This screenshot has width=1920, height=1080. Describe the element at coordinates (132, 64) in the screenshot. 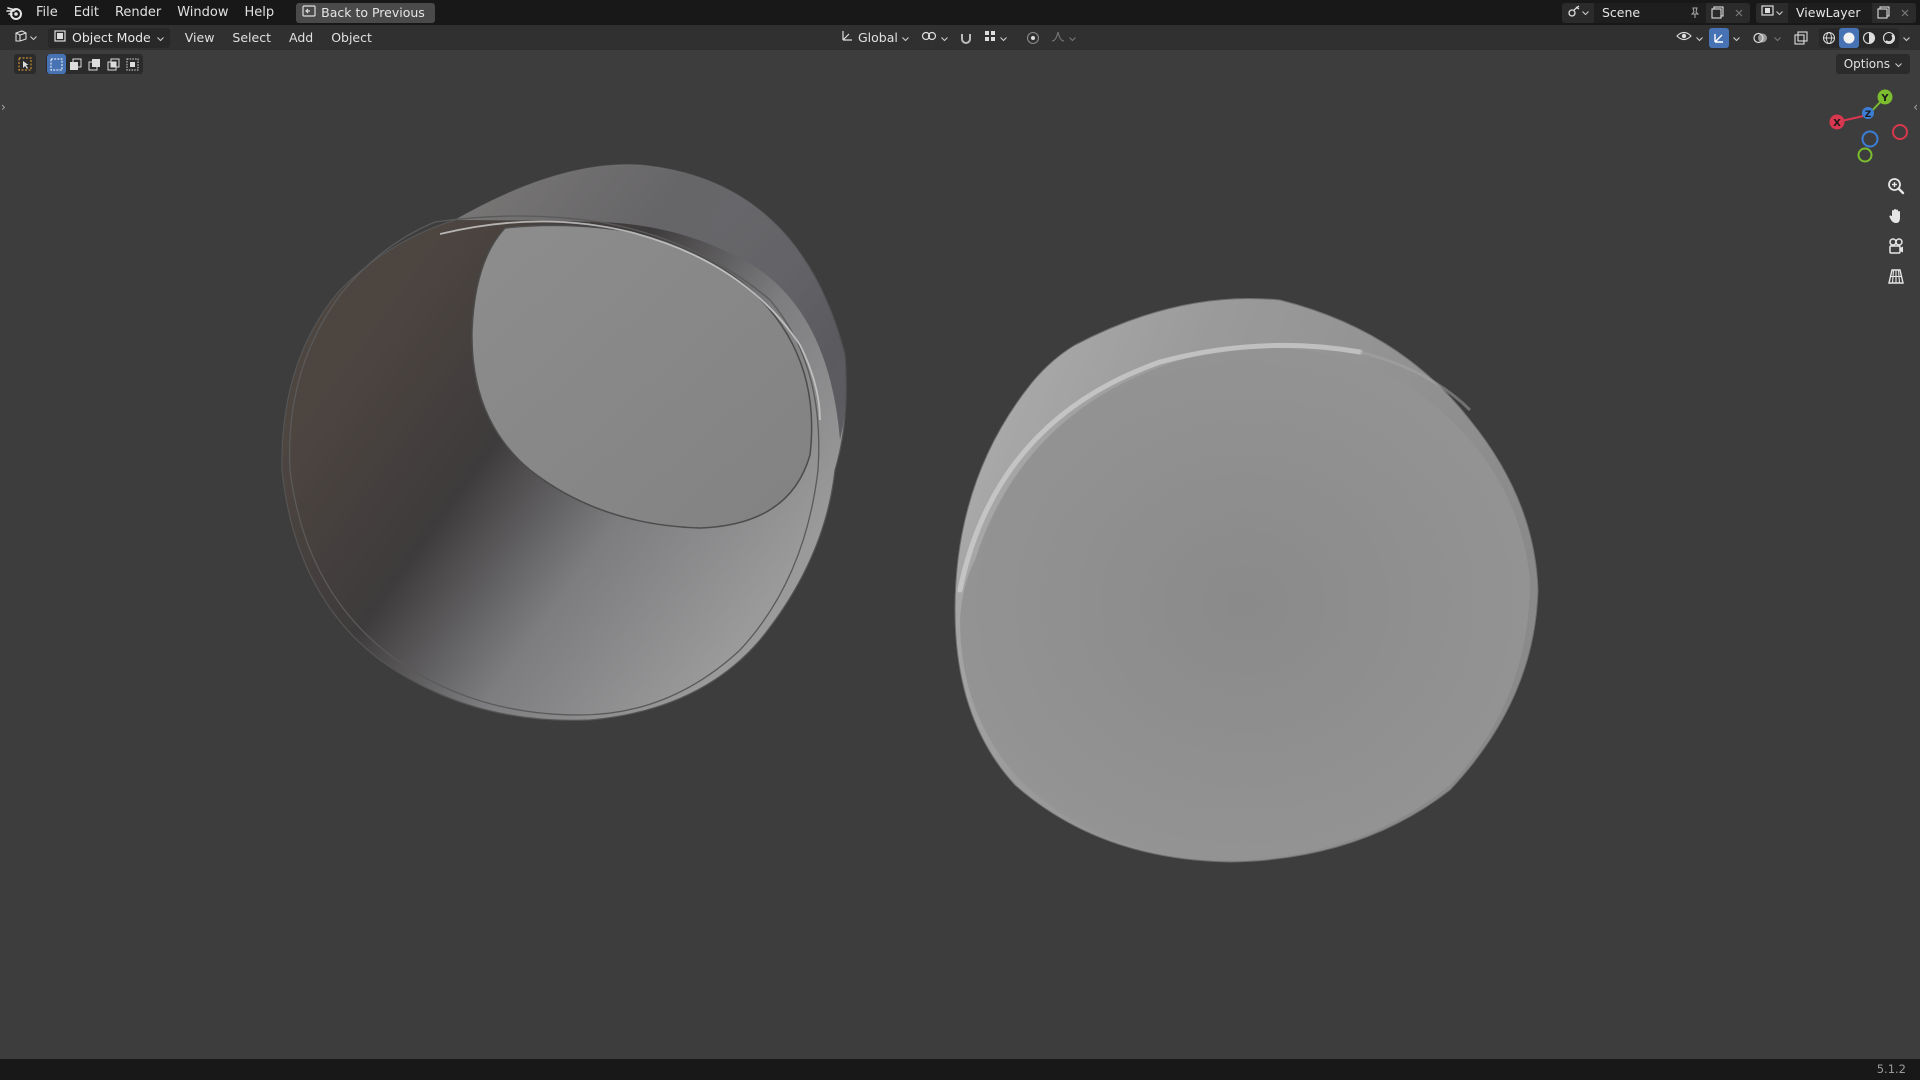

I see `selection-mode-intersect-icon` at that location.